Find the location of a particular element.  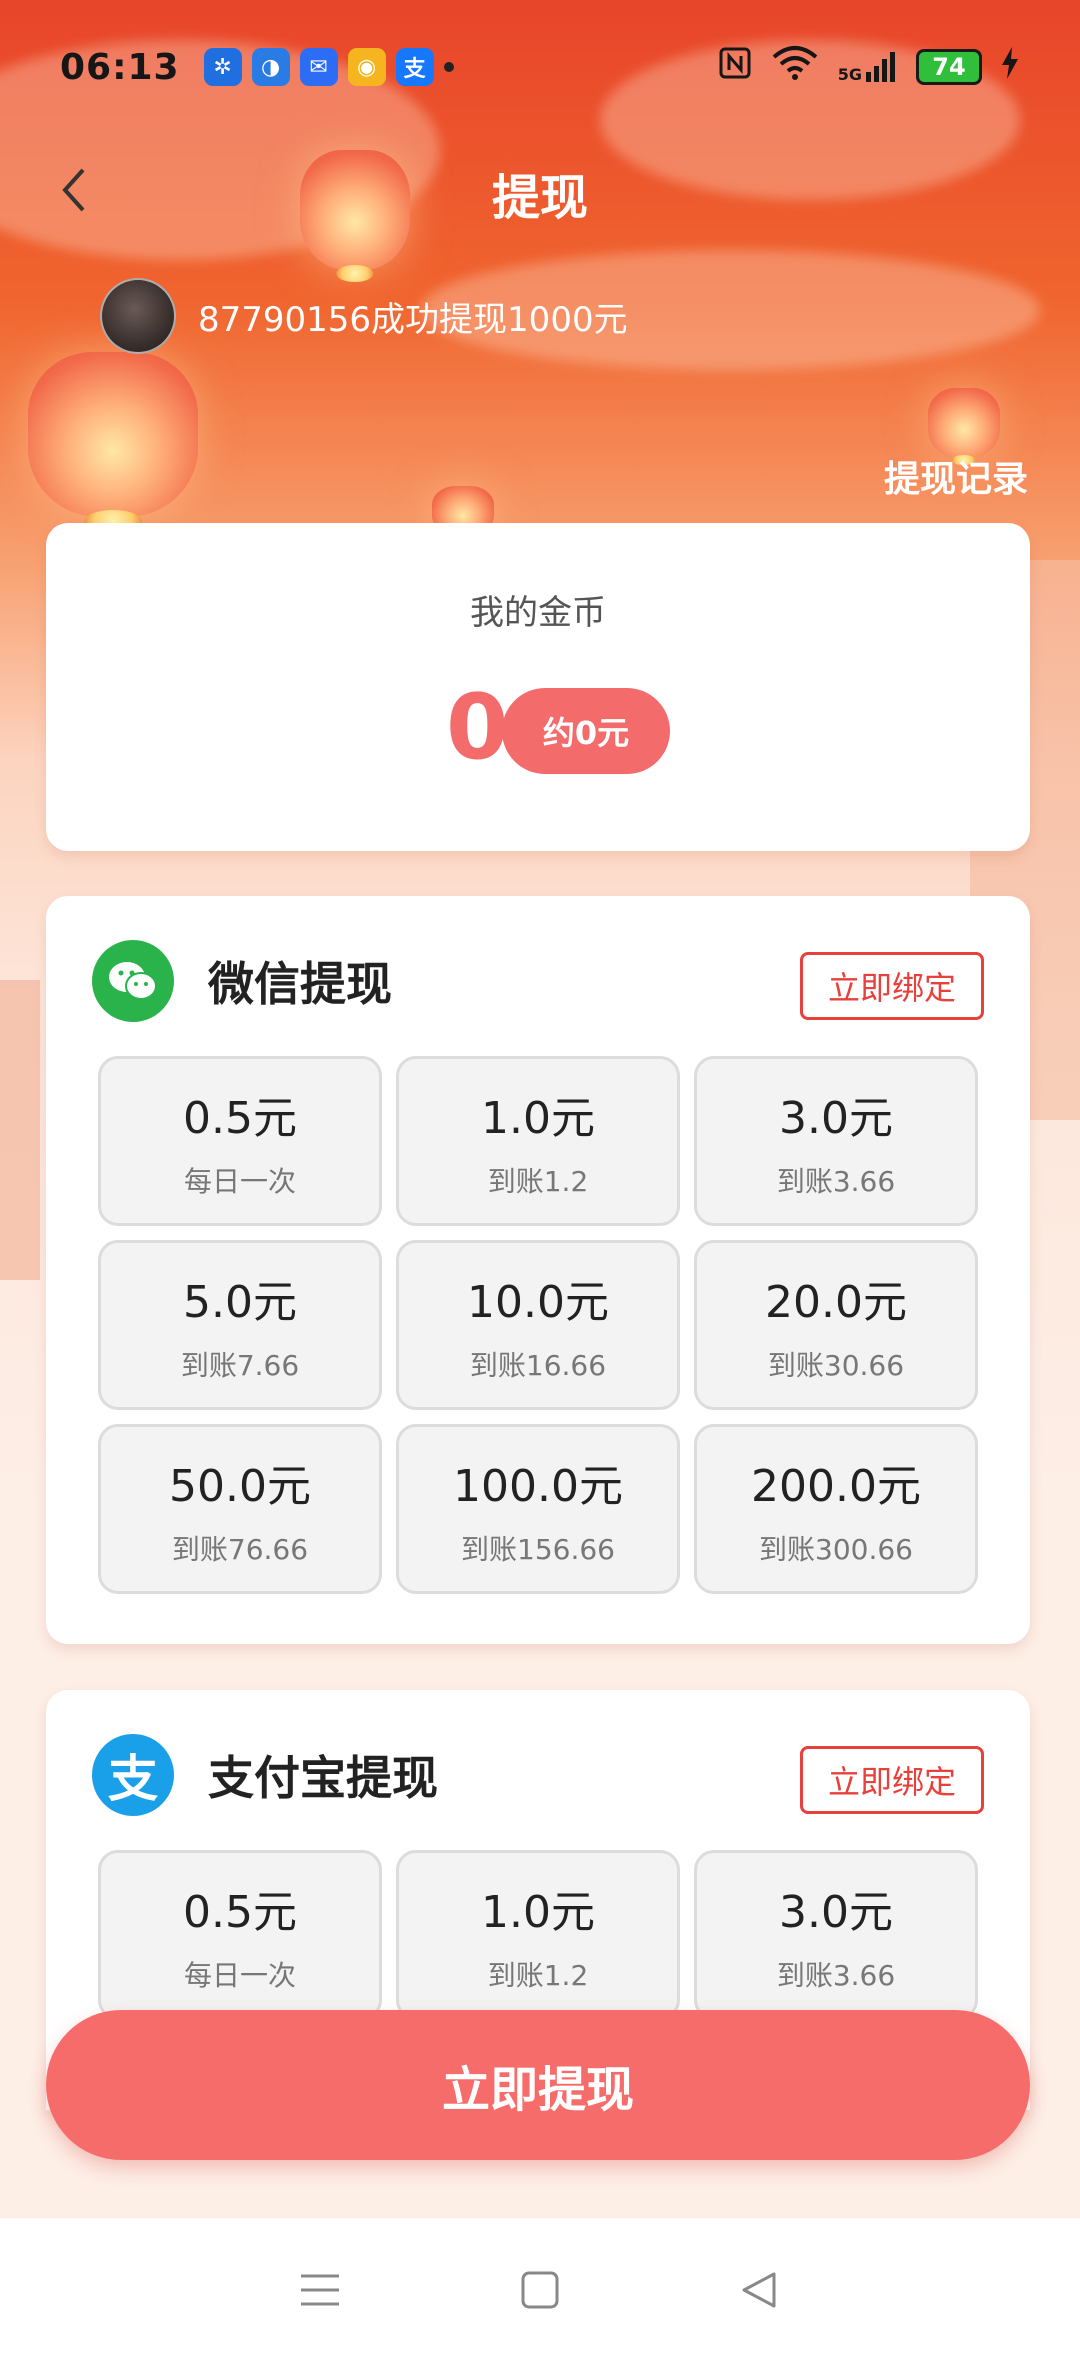

alipay-title: 支付宝提现 is located at coordinates (323, 1778).